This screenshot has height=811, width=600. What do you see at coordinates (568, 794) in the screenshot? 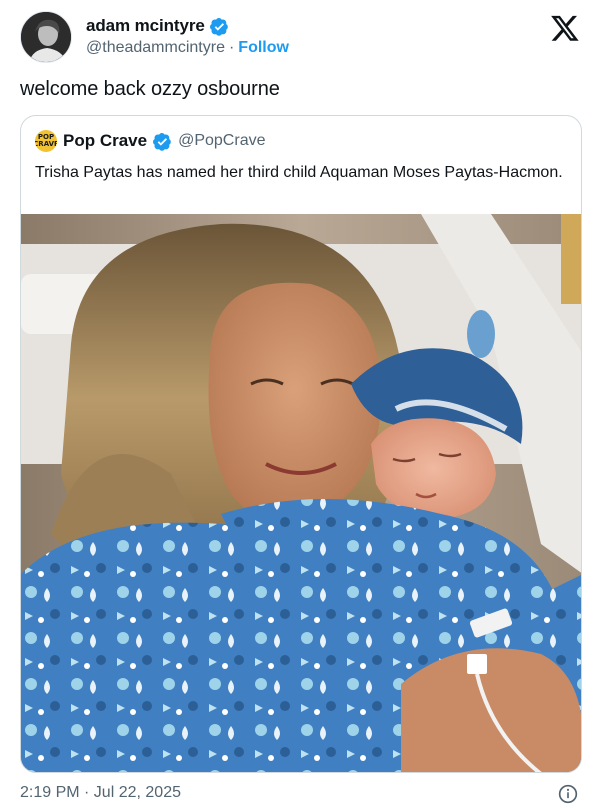
I see `info-icon` at bounding box center [568, 794].